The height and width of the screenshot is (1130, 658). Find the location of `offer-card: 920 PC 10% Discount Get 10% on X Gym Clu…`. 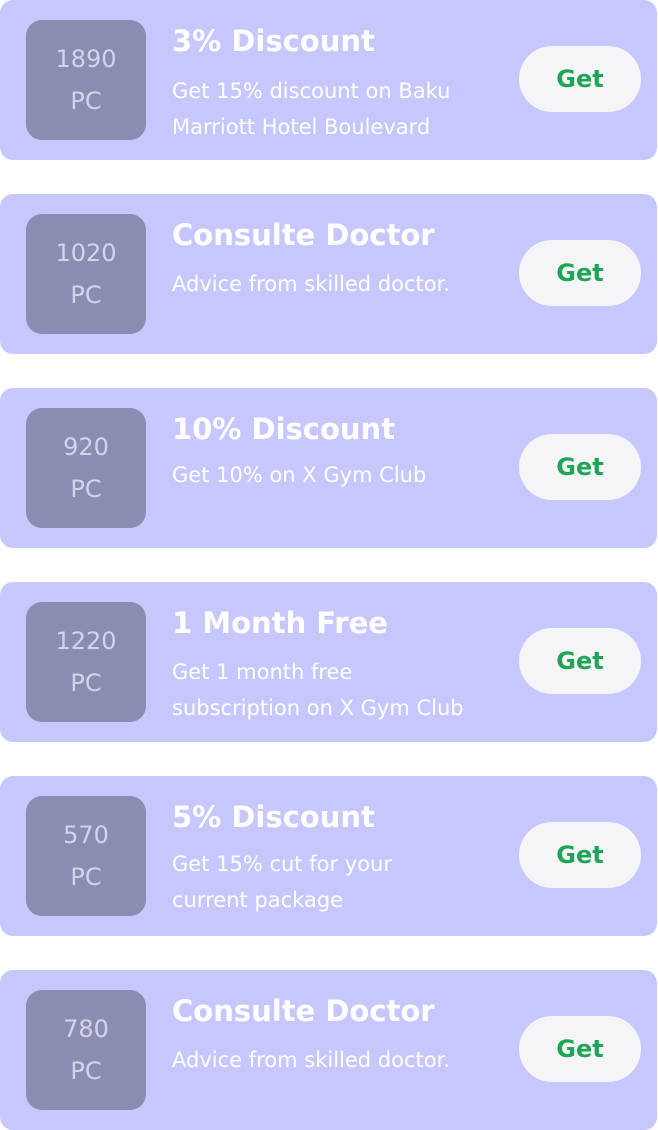

offer-card: 920 PC 10% Discount Get 10% on X Gym Clu… is located at coordinates (328, 468).